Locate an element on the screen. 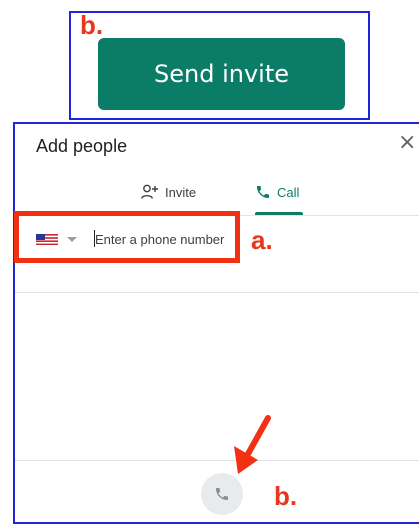  pointer-arrow-icon is located at coordinates (252, 444).